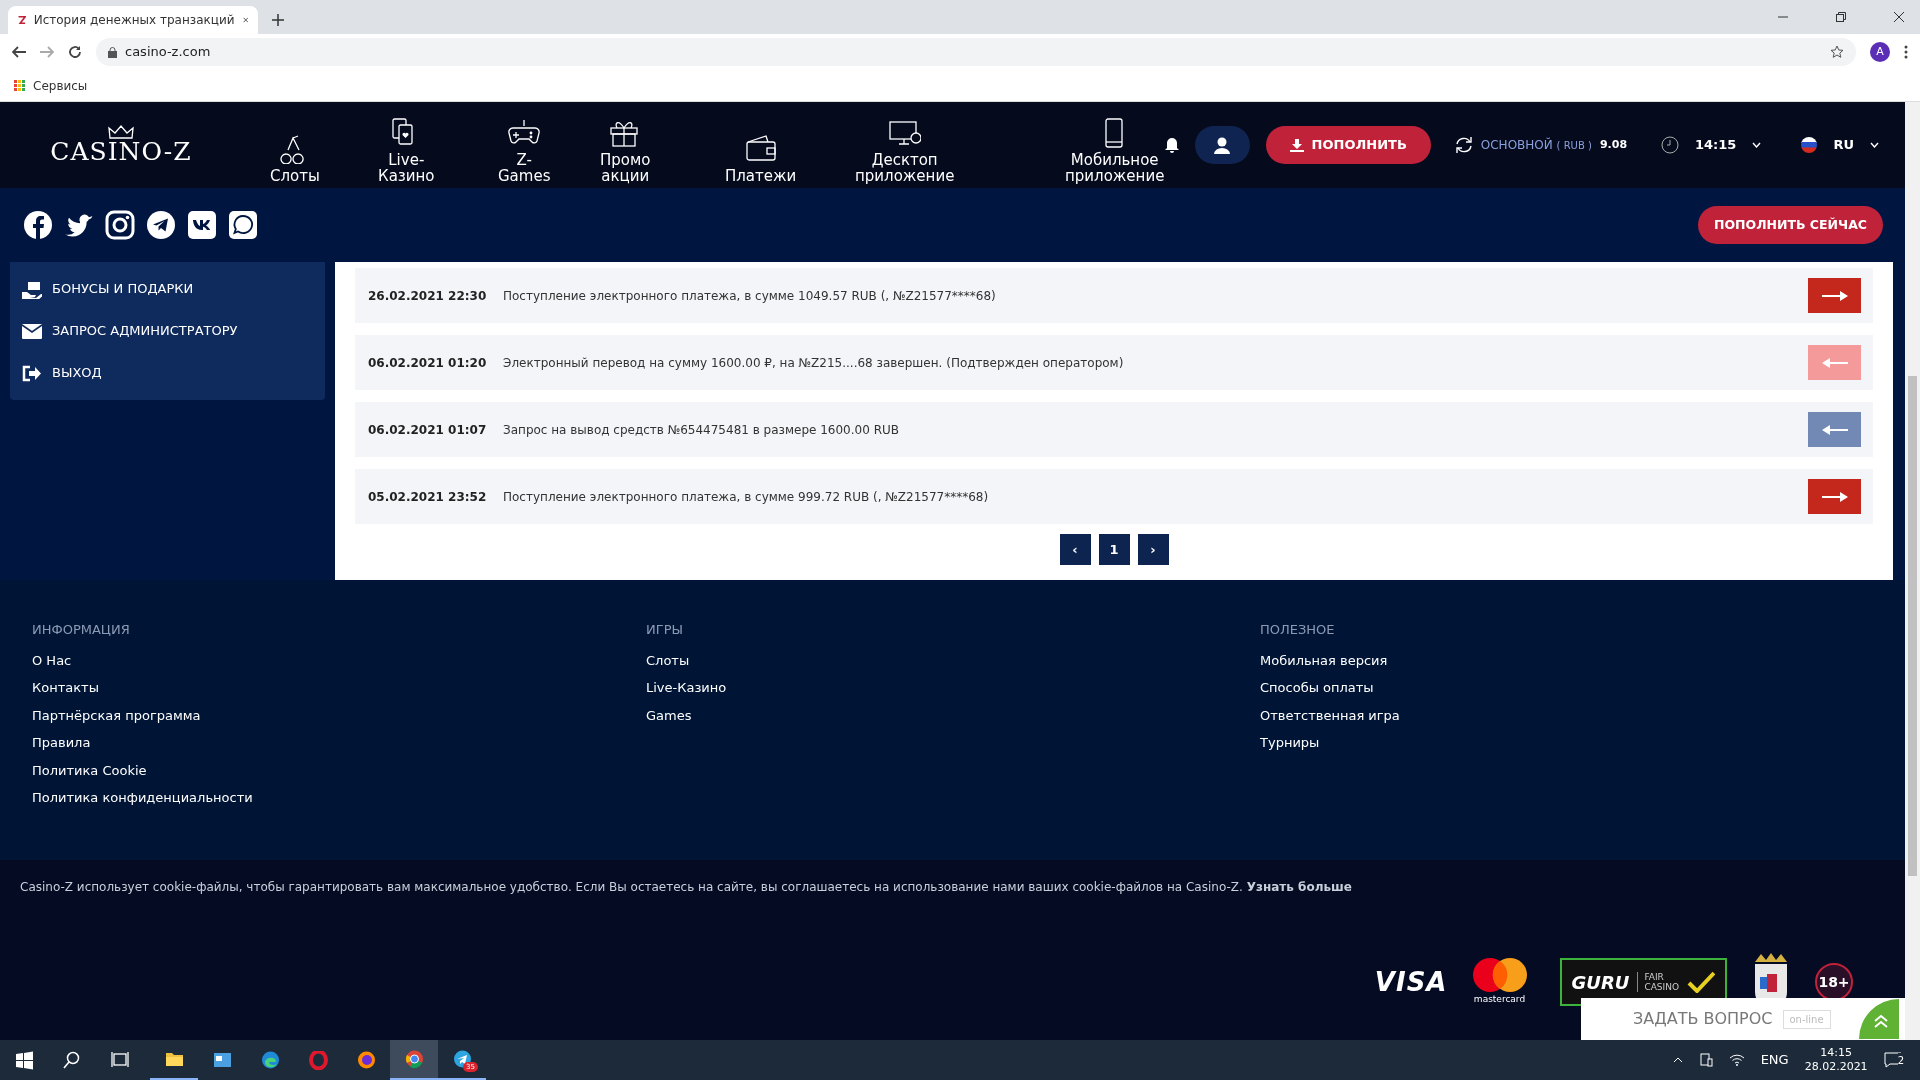 Image resolution: width=1920 pixels, height=1080 pixels. What do you see at coordinates (242, 225) in the screenshot?
I see `chat-bubble-icon` at bounding box center [242, 225].